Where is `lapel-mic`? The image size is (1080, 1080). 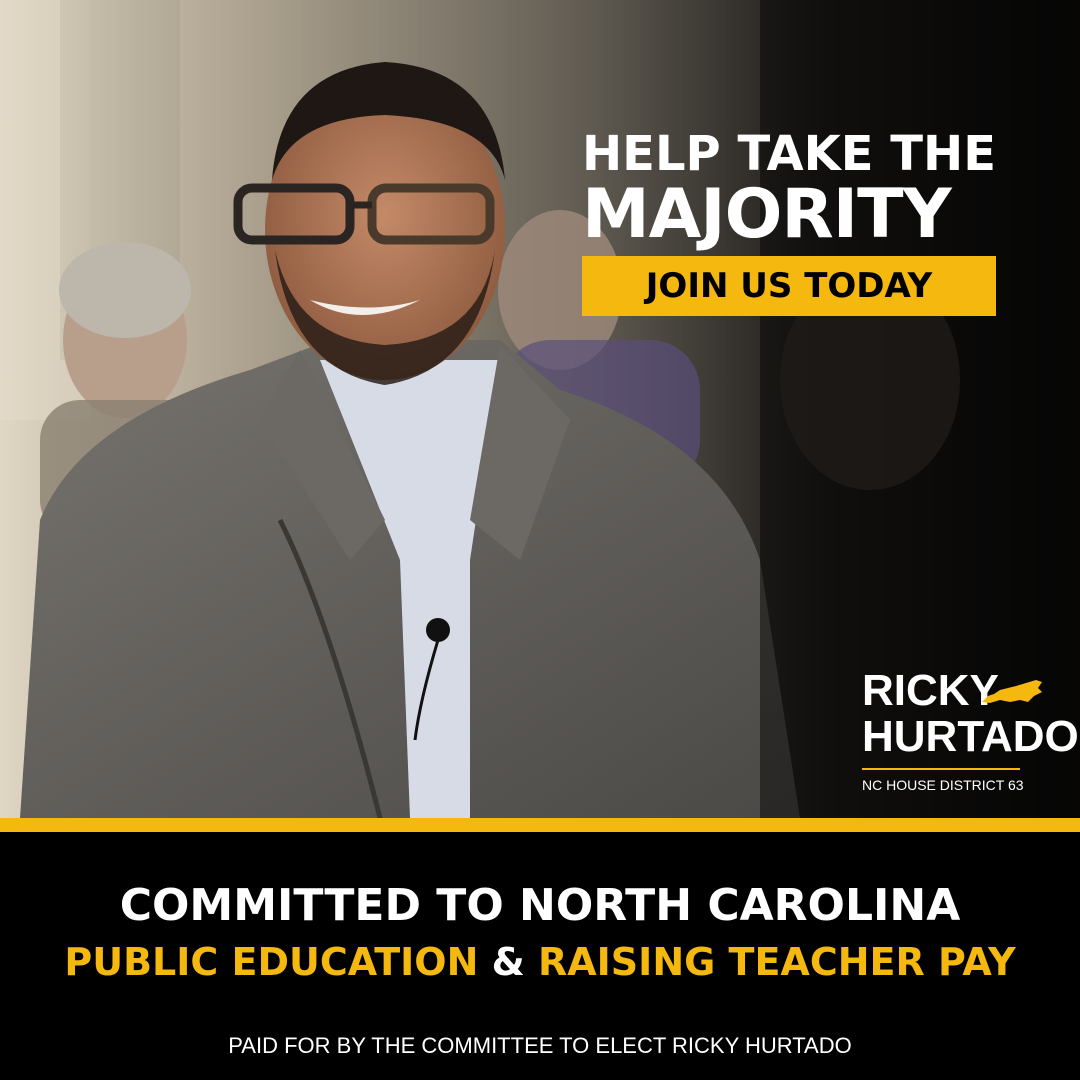
lapel-mic is located at coordinates (438, 630).